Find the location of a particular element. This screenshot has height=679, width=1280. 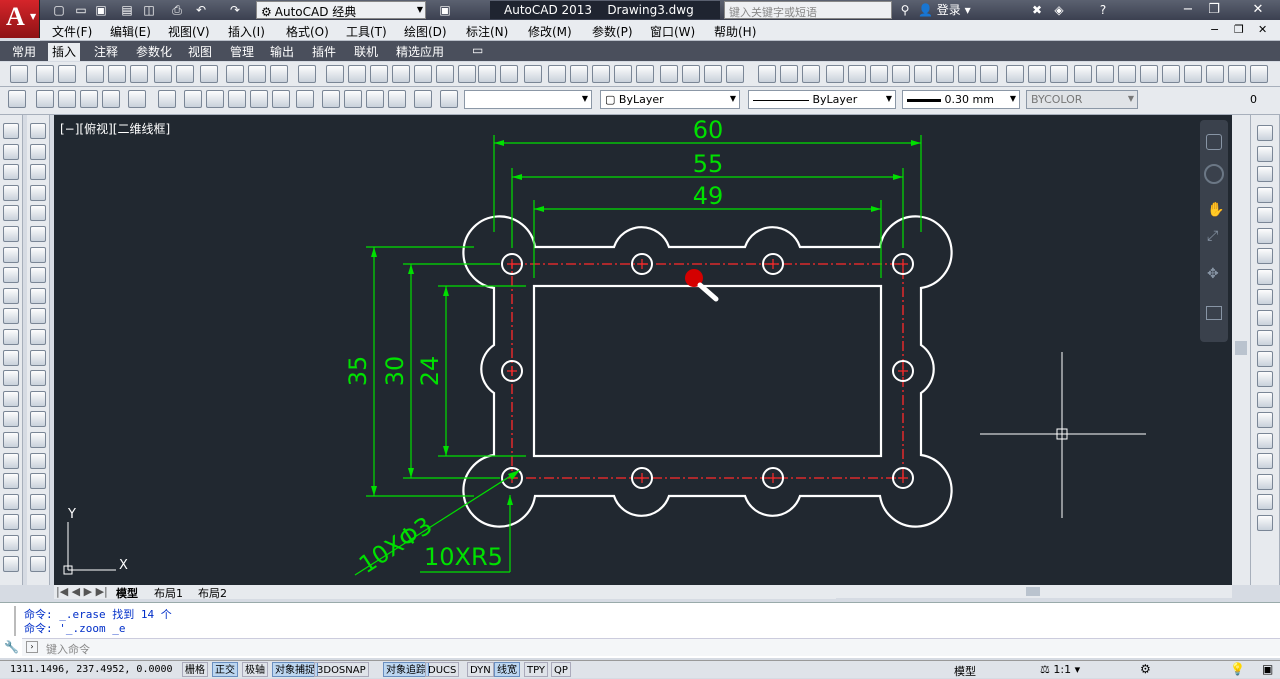

help-search-input: 键入关键字或短语 is located at coordinates (808, 10).